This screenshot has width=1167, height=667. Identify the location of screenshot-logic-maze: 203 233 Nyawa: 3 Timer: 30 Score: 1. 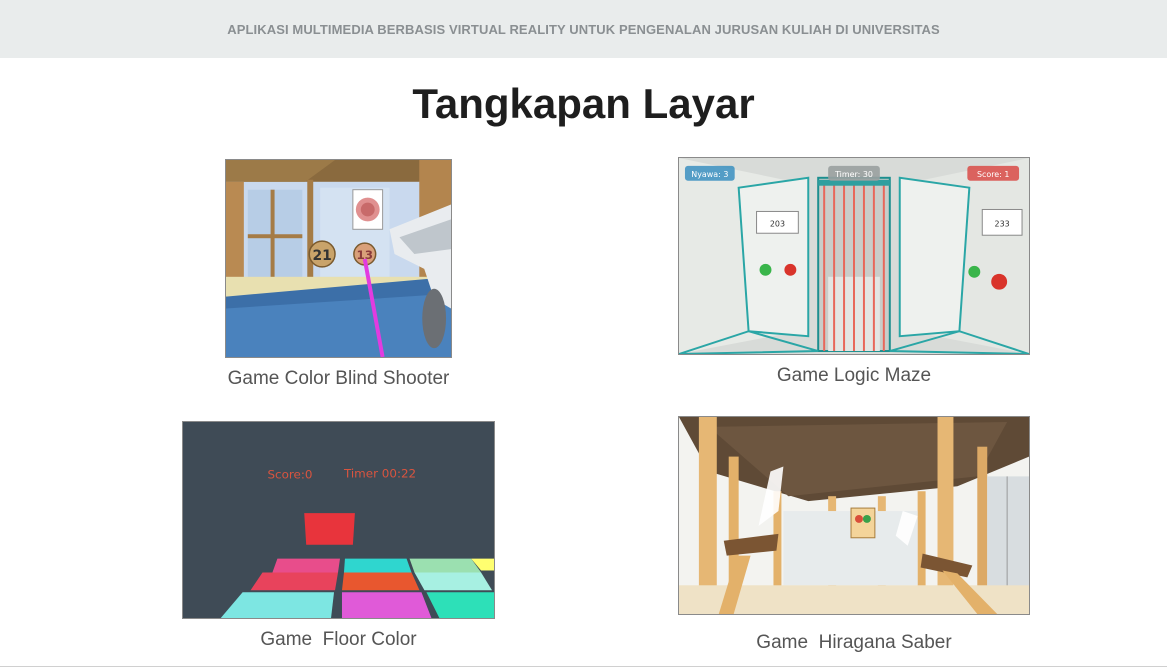
(854, 256).